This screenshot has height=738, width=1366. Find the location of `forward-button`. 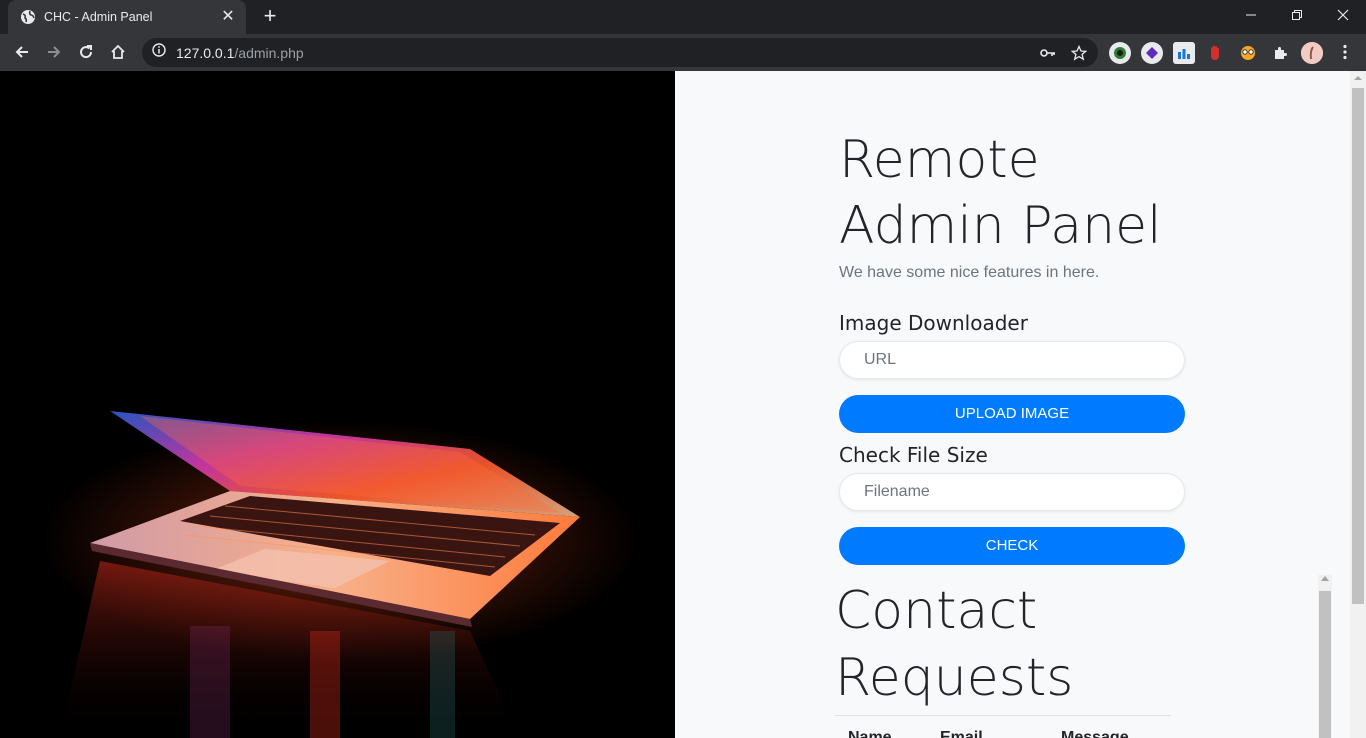

forward-button is located at coordinates (54, 52).